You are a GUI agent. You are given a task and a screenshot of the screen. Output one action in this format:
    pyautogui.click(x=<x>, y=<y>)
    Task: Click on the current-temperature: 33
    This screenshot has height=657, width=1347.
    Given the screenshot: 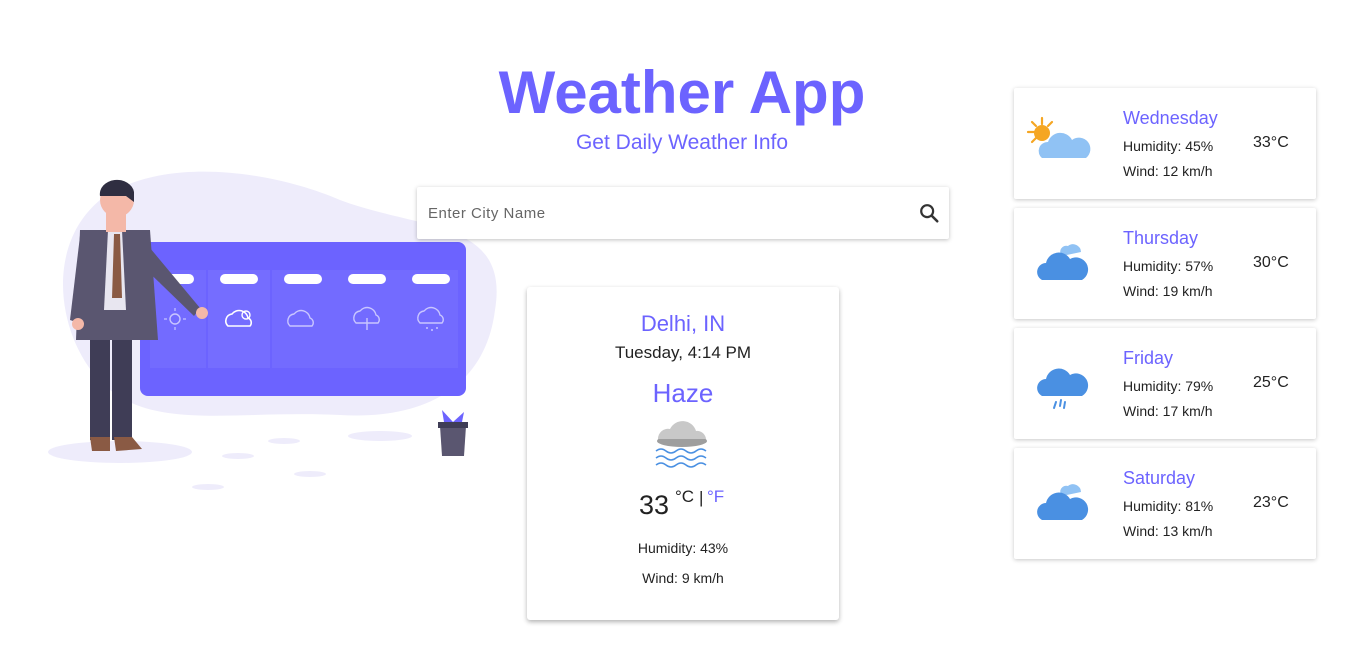 What is the action you would take?
    pyautogui.click(x=654, y=505)
    